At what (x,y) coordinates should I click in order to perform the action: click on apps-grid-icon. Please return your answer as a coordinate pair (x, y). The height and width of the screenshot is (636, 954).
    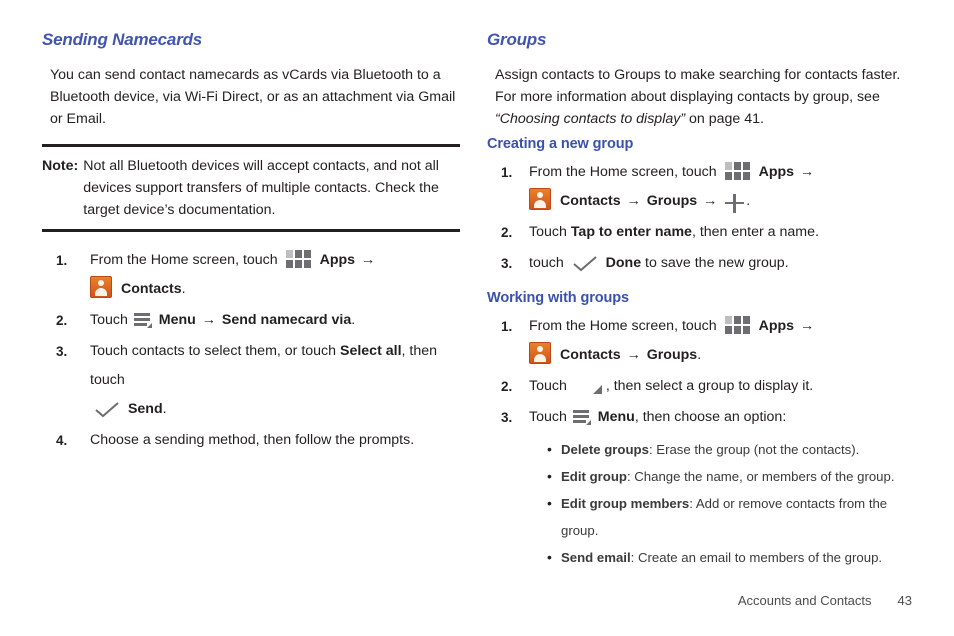
    Looking at the image, I should click on (737, 171).